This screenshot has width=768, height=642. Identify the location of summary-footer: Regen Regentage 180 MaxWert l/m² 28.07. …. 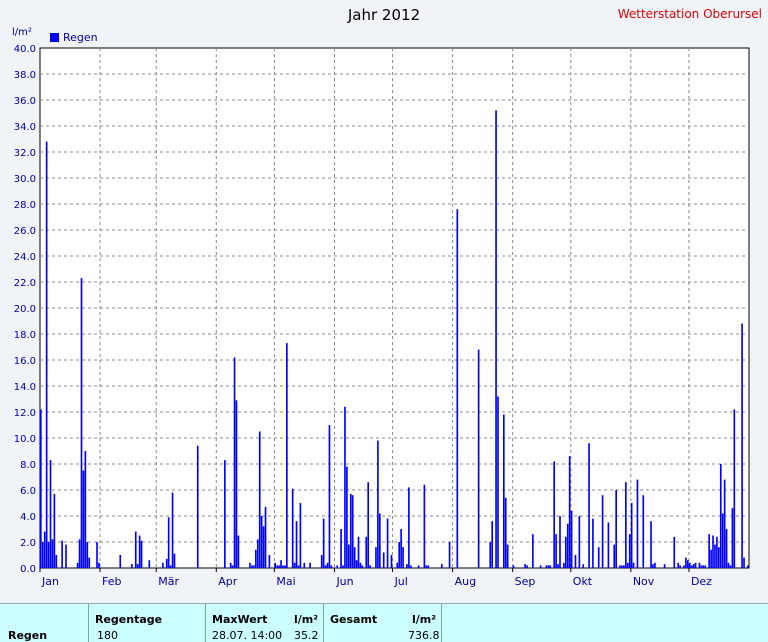
(384, 622).